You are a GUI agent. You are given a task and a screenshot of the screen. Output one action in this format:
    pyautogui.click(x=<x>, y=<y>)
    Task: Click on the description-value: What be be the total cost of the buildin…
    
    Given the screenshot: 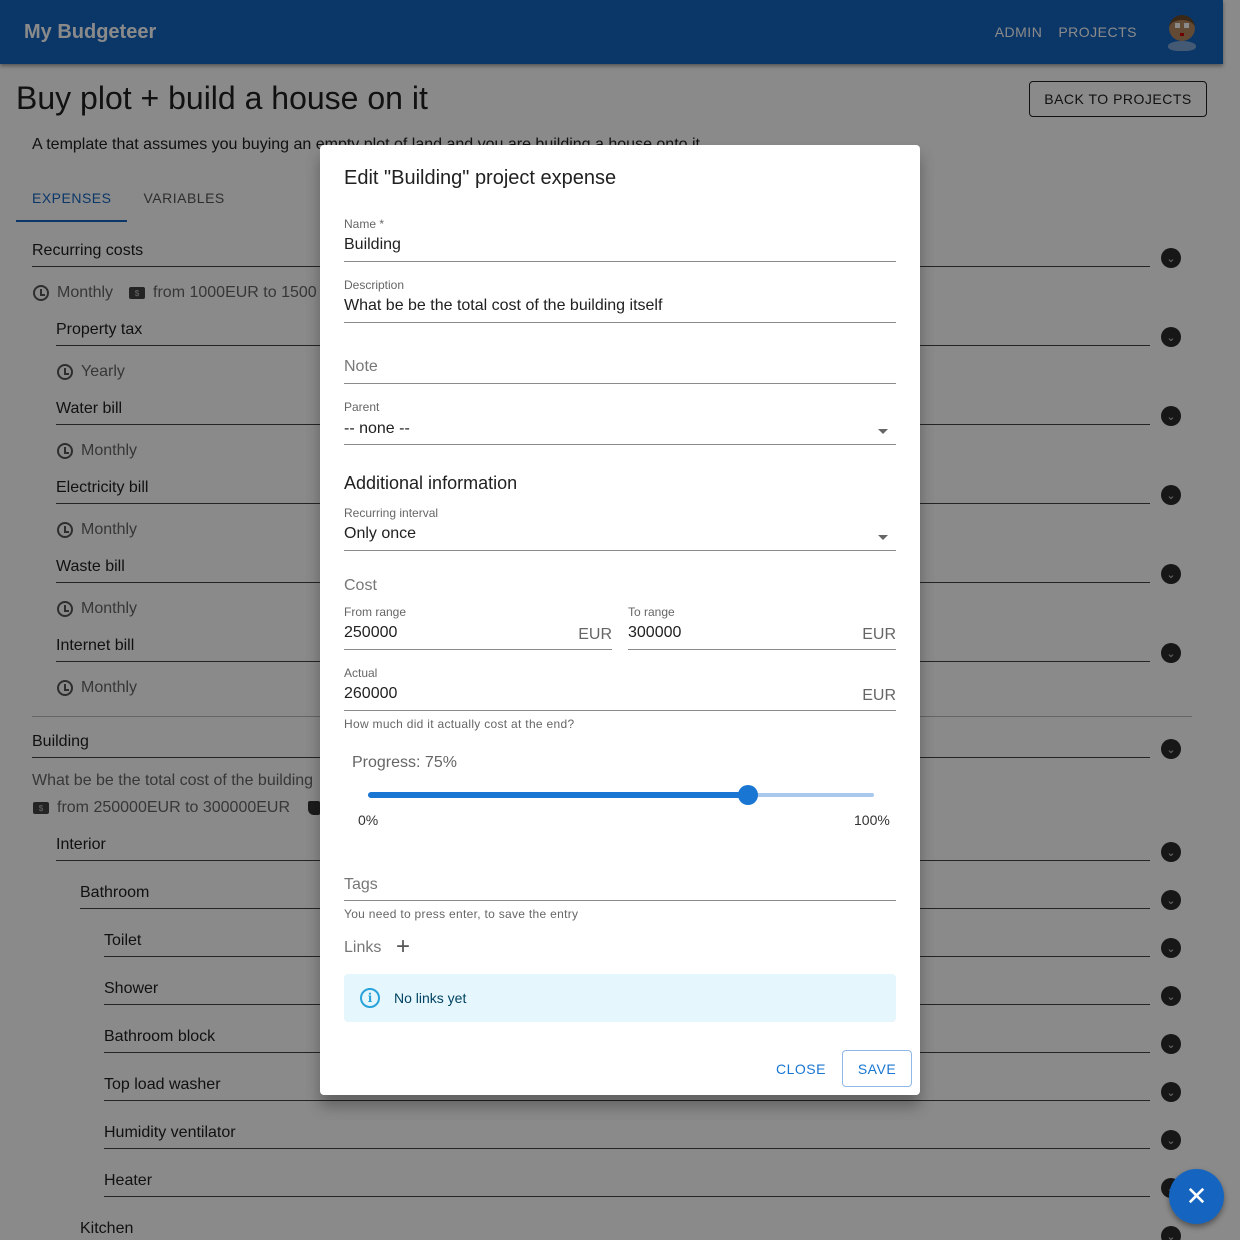 What is the action you would take?
    pyautogui.click(x=503, y=306)
    